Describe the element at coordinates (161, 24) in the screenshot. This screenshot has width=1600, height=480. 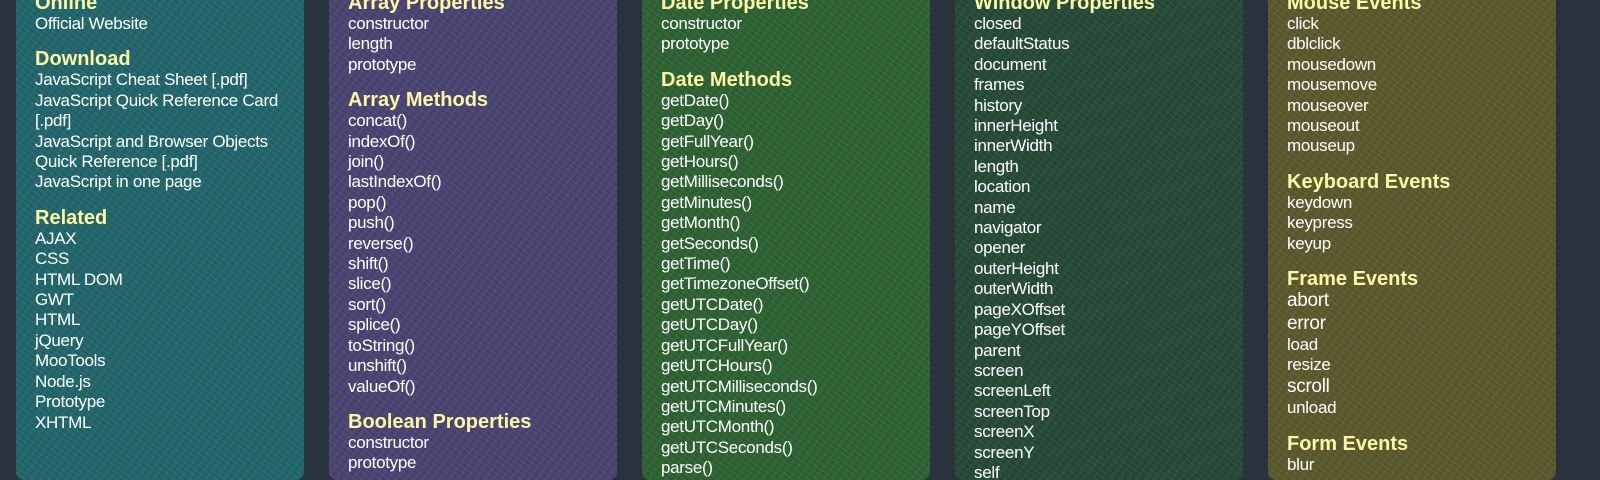
I see `link-official-website: Official Website` at that location.